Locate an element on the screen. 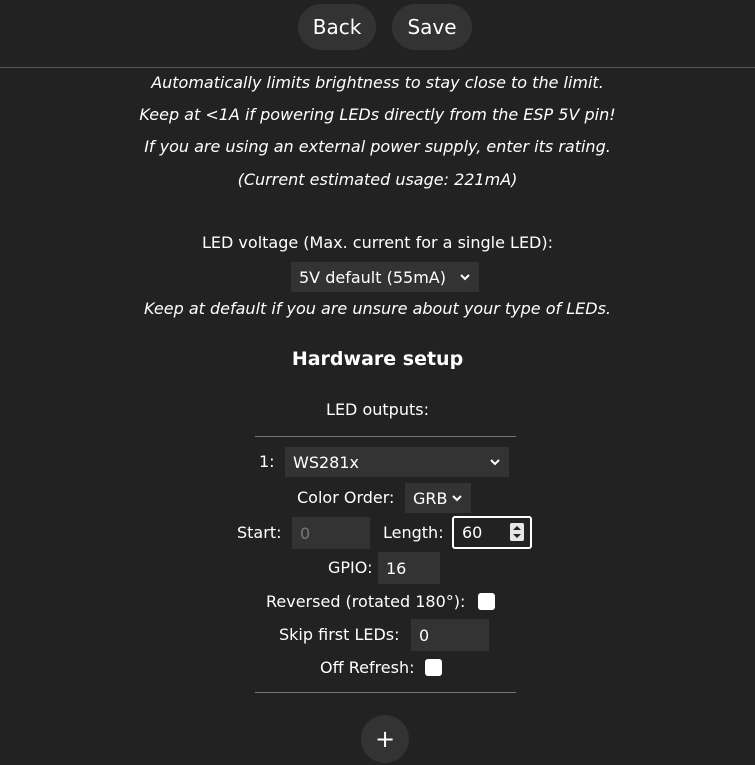 This screenshot has width=755, height=765. color-order-select: GRB is located at coordinates (438, 498).